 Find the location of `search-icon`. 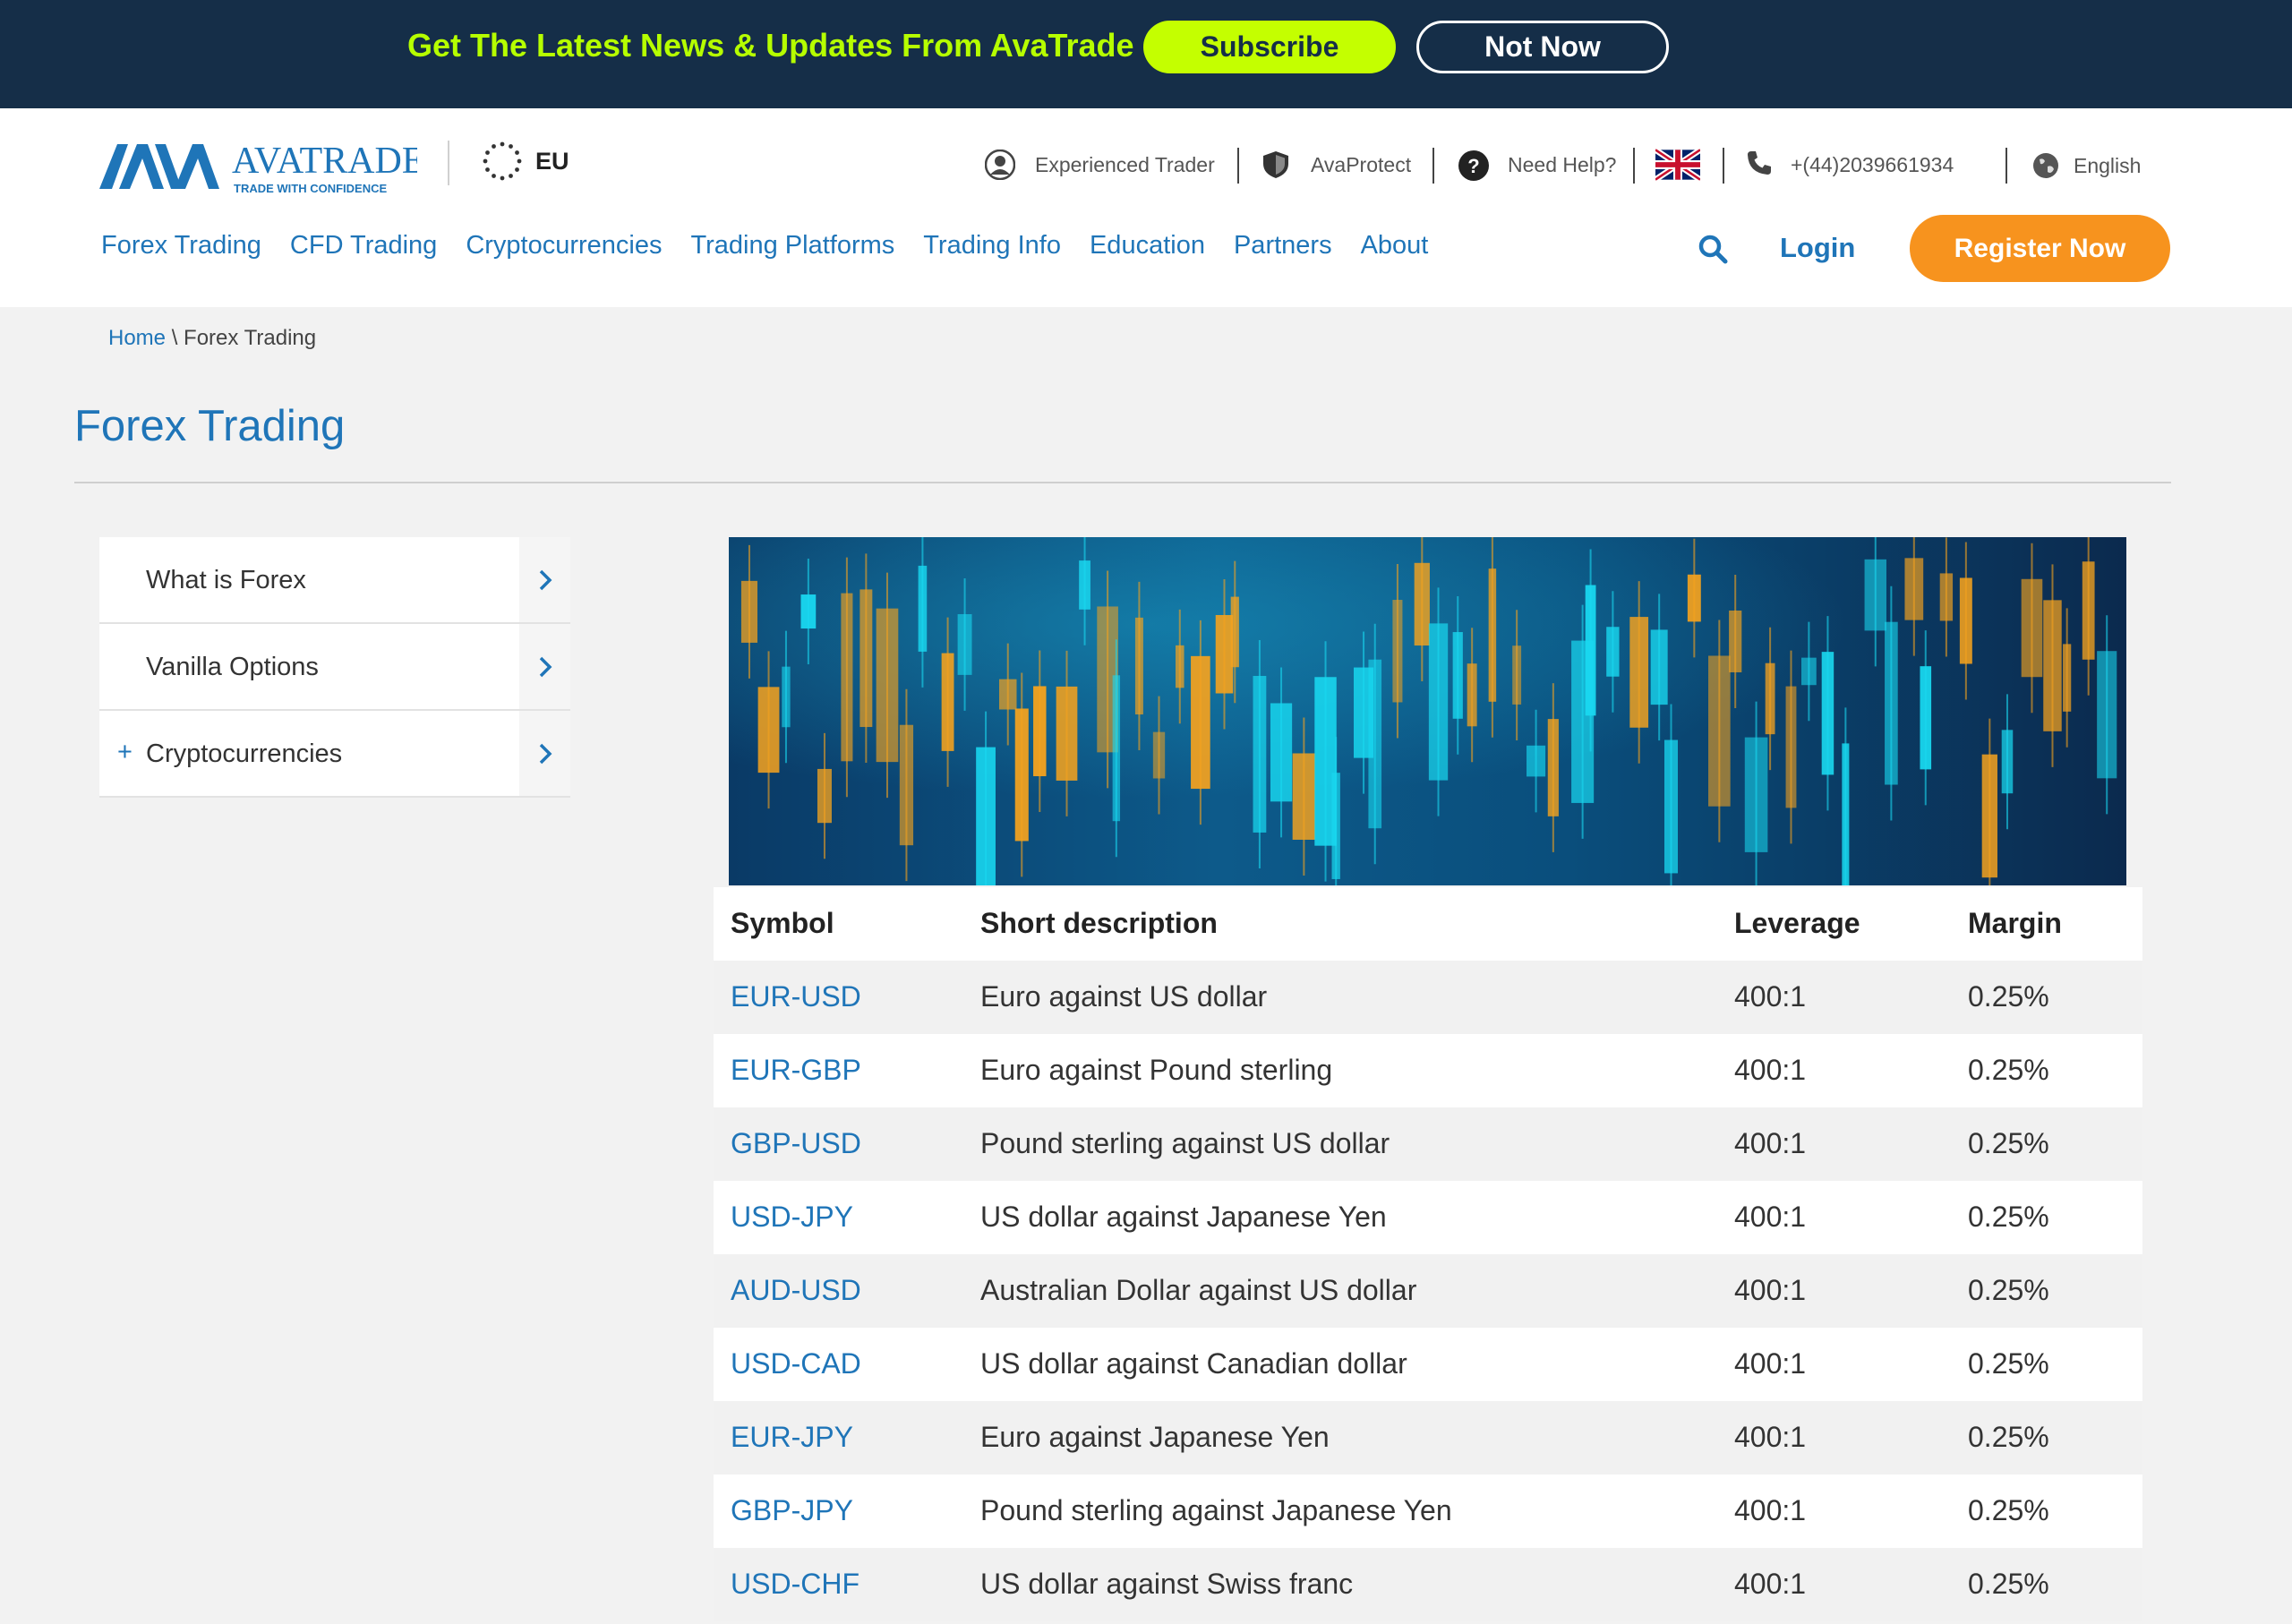

search-icon is located at coordinates (1713, 249).